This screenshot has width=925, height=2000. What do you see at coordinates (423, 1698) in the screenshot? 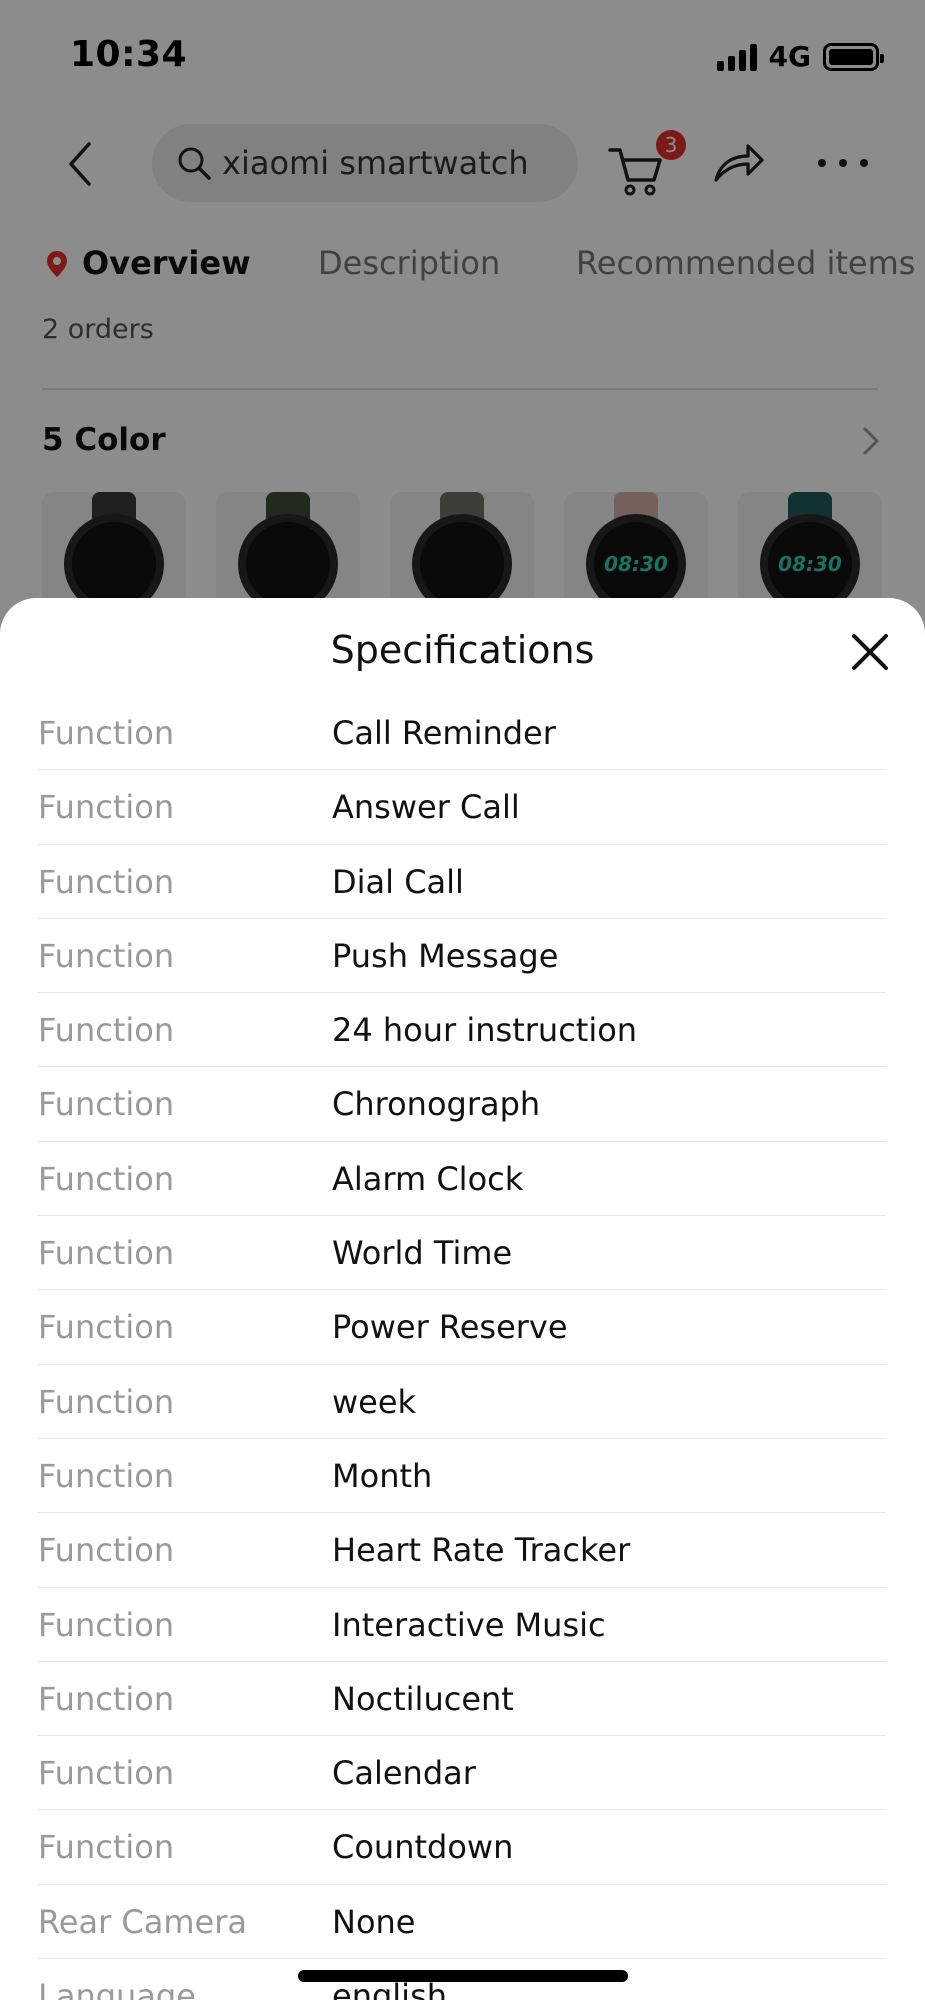
I see `spec-value: Noctilucent` at bounding box center [423, 1698].